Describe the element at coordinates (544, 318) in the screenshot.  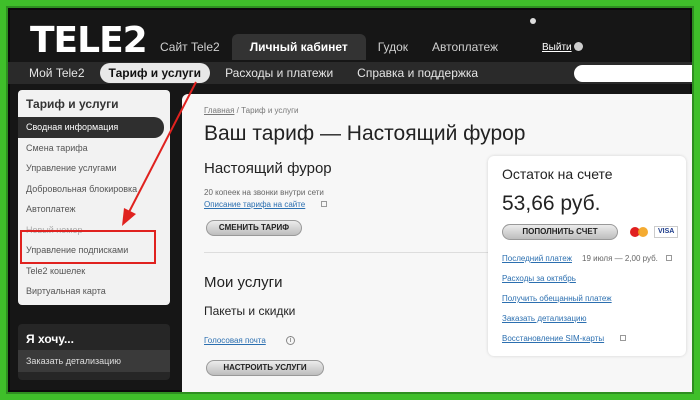
I see `order-details-link: Заказать детализацию` at that location.